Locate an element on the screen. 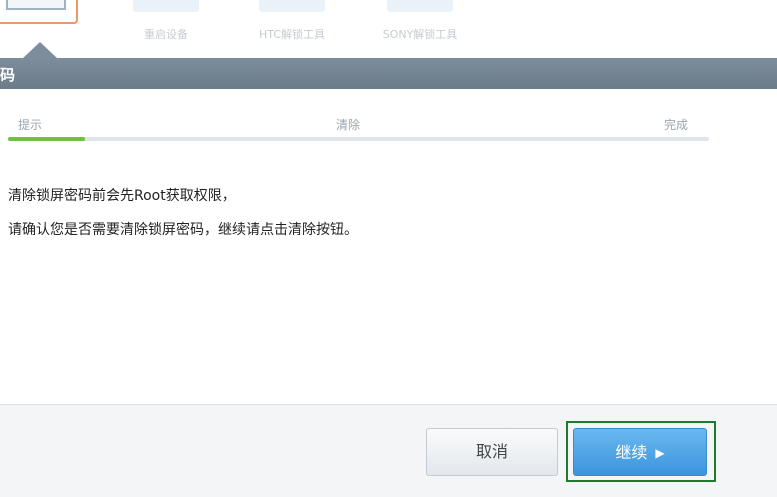 This screenshot has width=777, height=497. continue-button: 继续 ▶ is located at coordinates (640, 452).